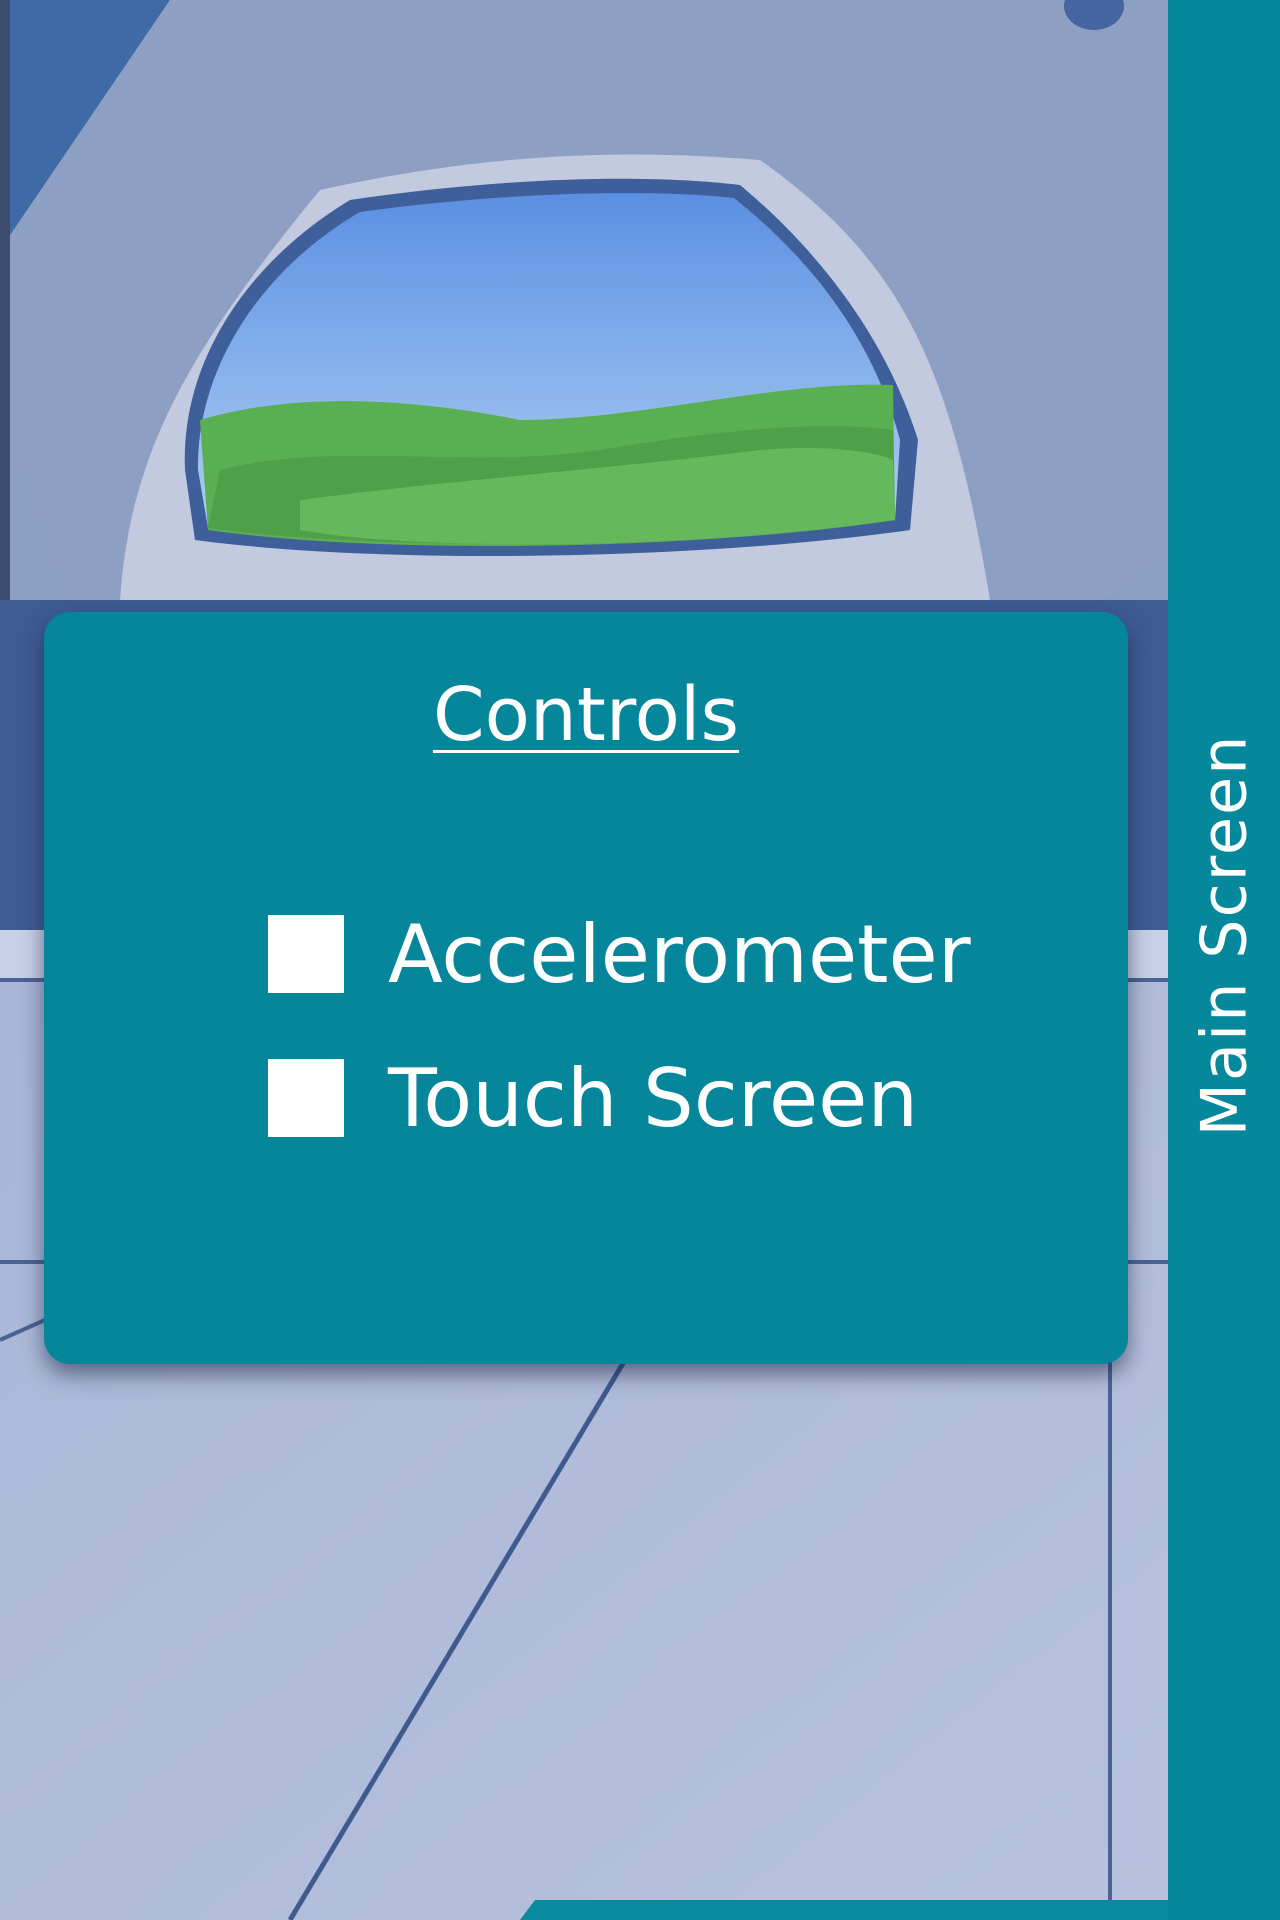 This screenshot has height=1920, width=1280. I want to click on touch-screen-checkbox, so click(306, 1098).